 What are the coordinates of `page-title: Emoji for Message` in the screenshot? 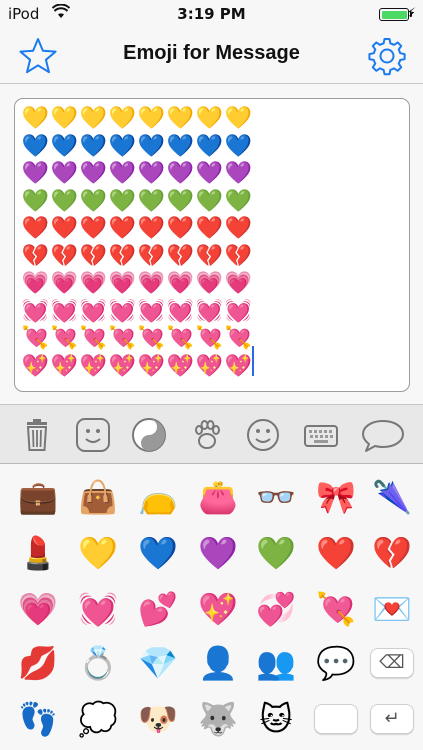 It's located at (211, 53).